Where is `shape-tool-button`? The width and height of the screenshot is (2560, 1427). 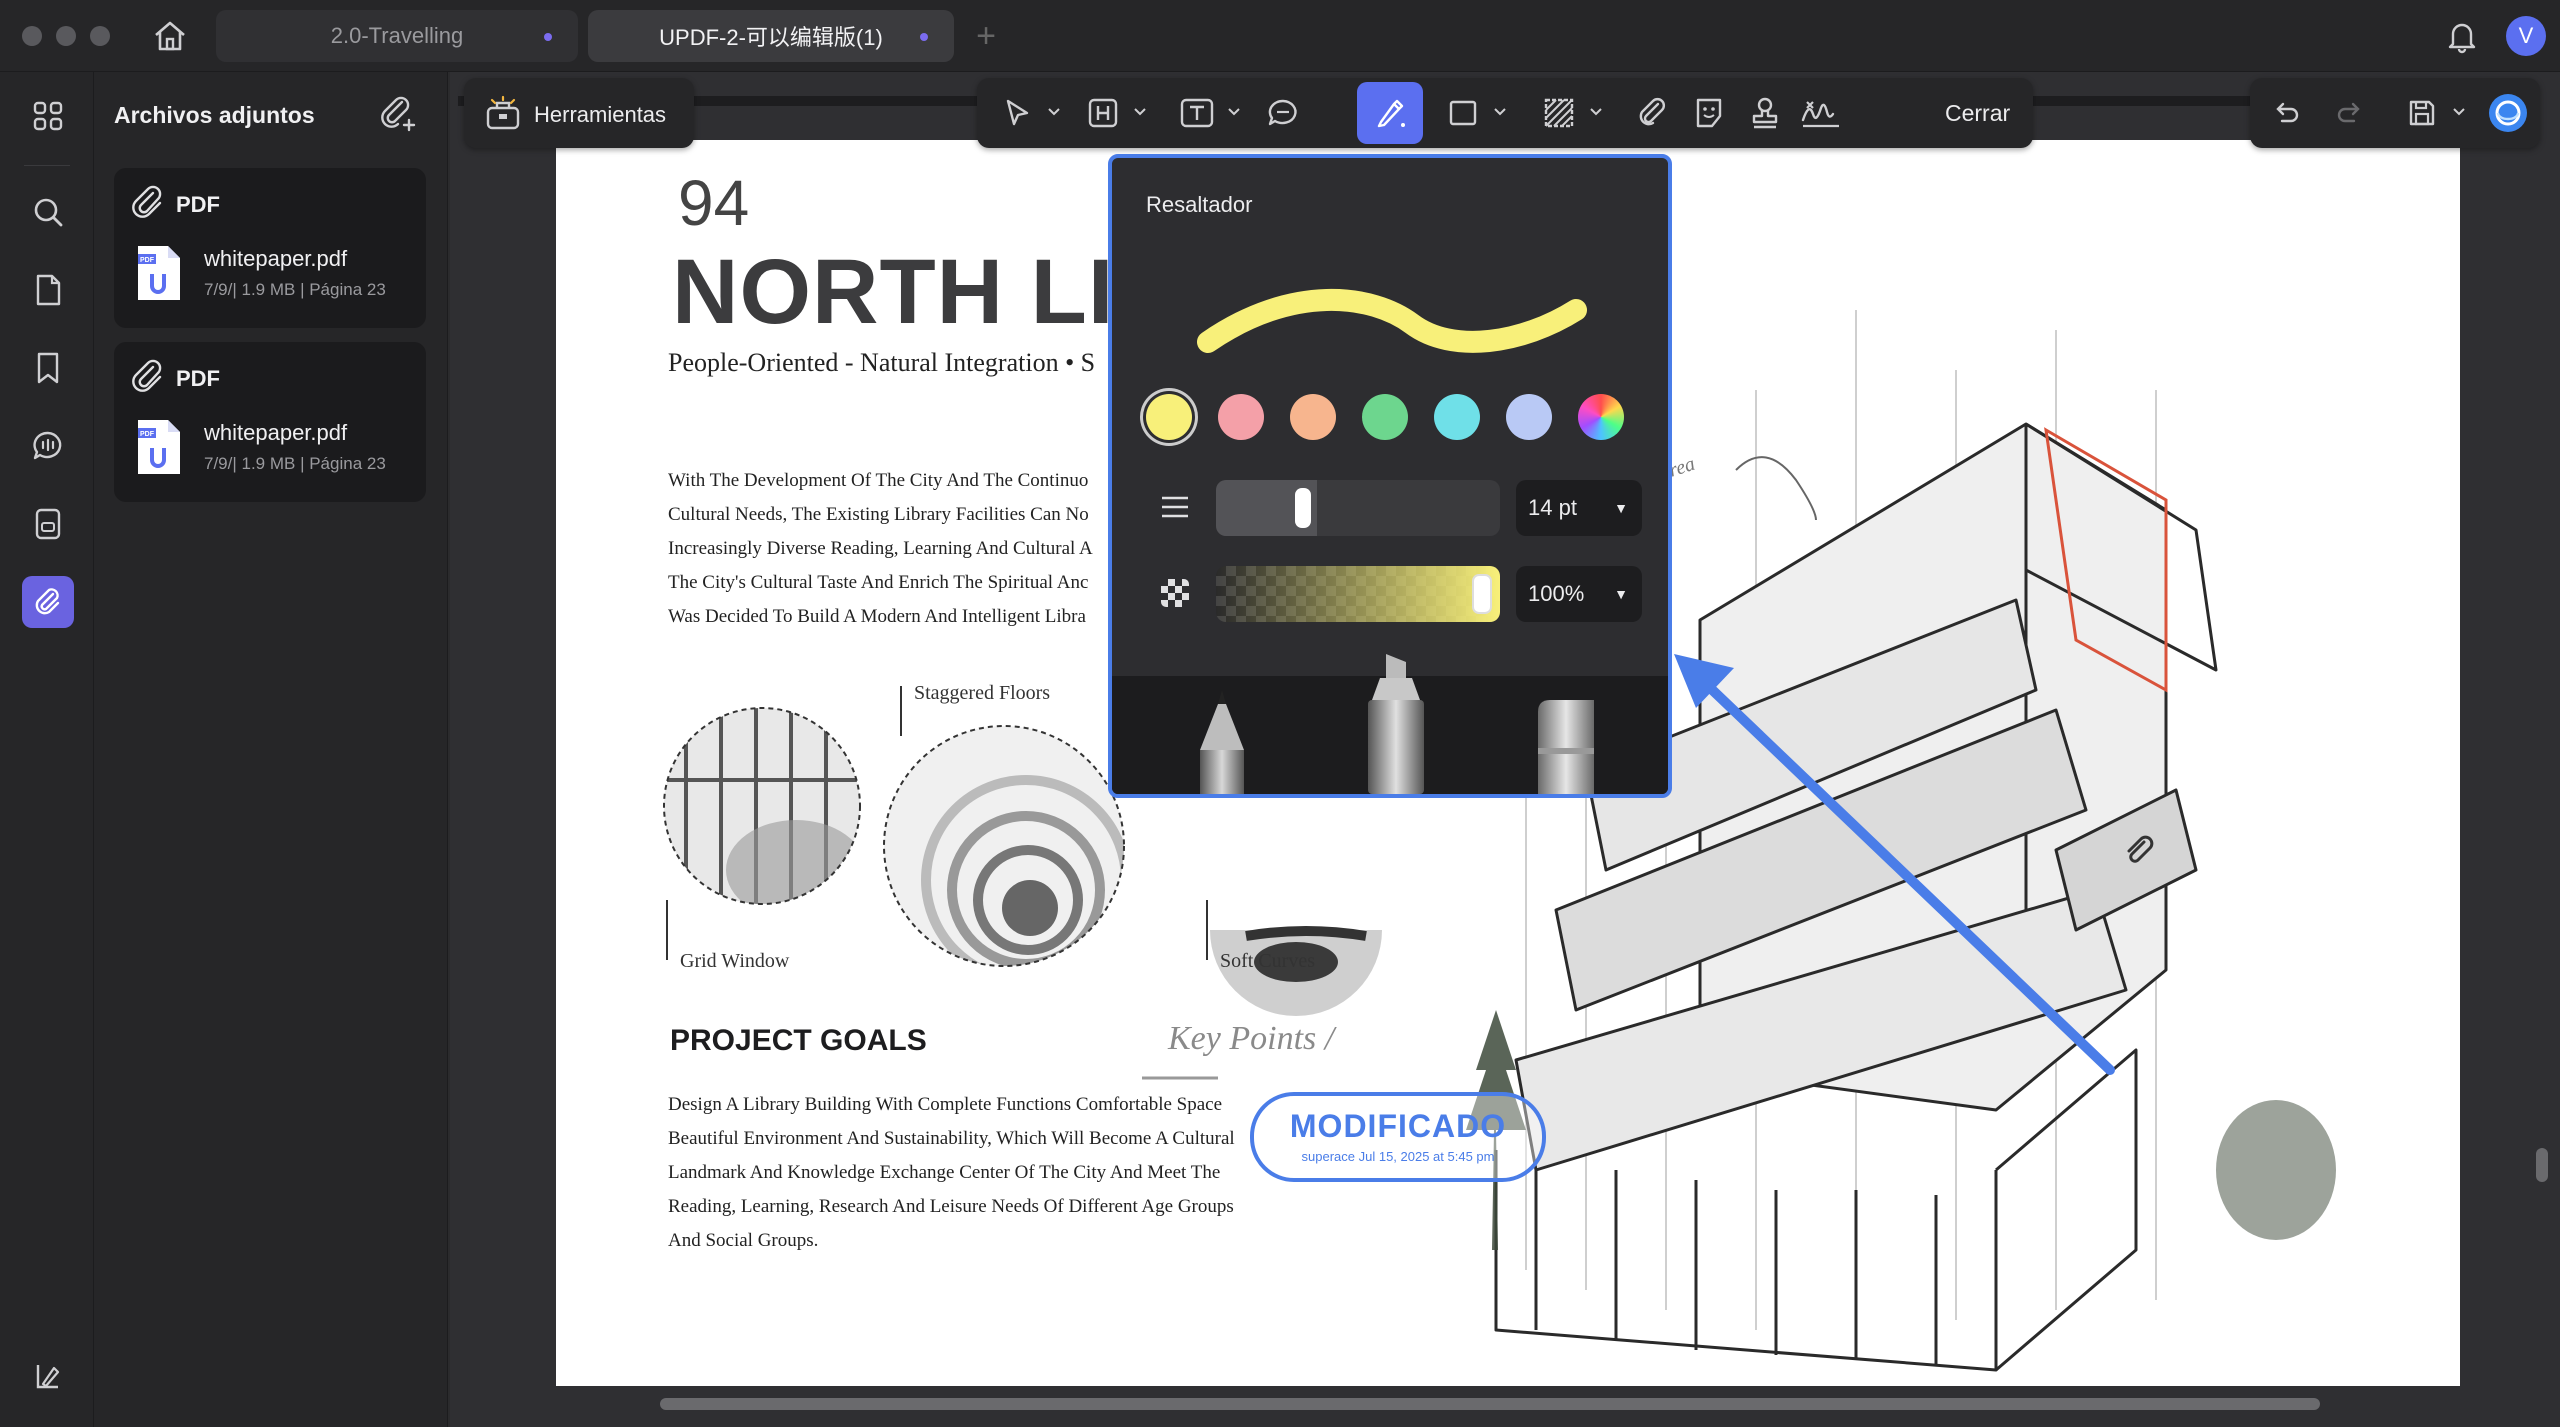
shape-tool-button is located at coordinates (1463, 113).